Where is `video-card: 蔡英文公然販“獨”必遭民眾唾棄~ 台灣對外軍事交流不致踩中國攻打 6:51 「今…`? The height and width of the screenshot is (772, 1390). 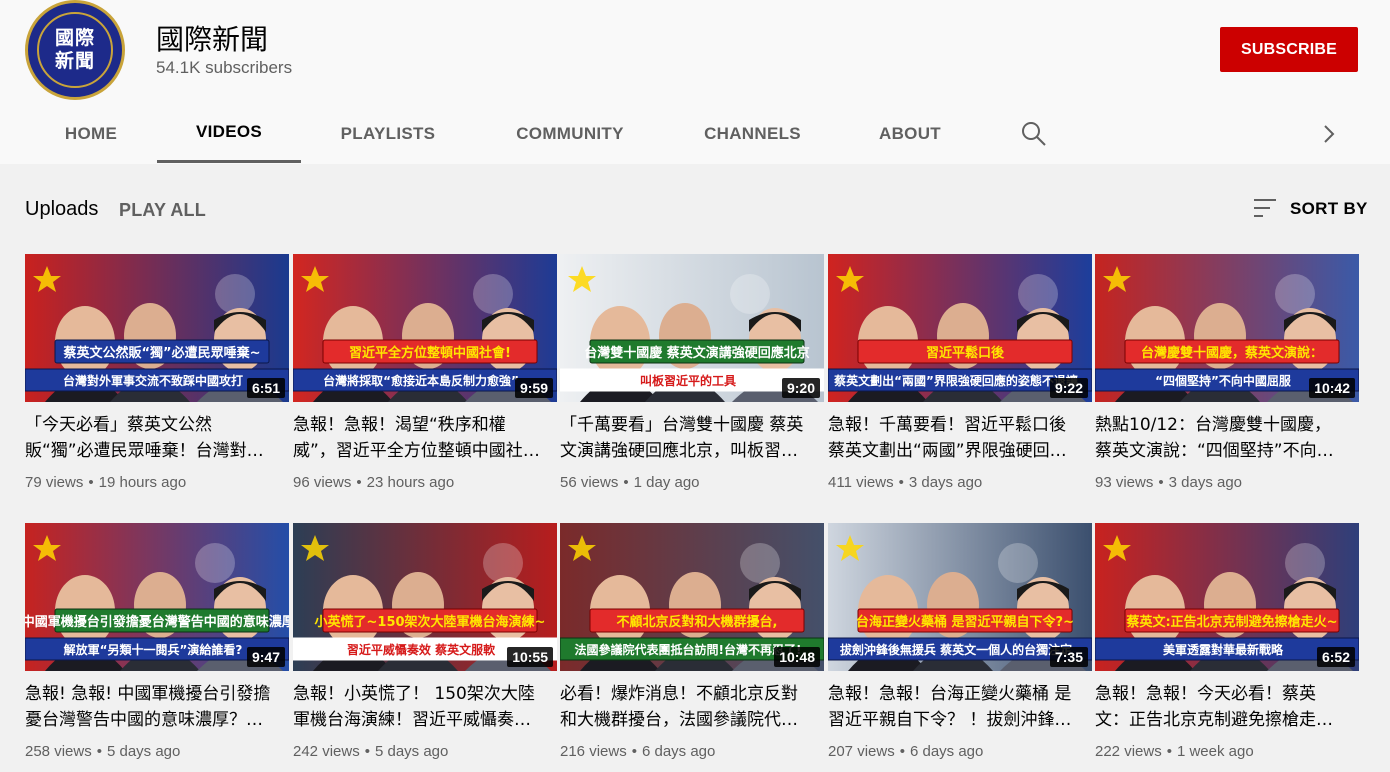 video-card: 蔡英文公然販“獨”必遭民眾唾棄~ 台灣對外軍事交流不致踩中國攻打 6:51 「今… is located at coordinates (157, 379).